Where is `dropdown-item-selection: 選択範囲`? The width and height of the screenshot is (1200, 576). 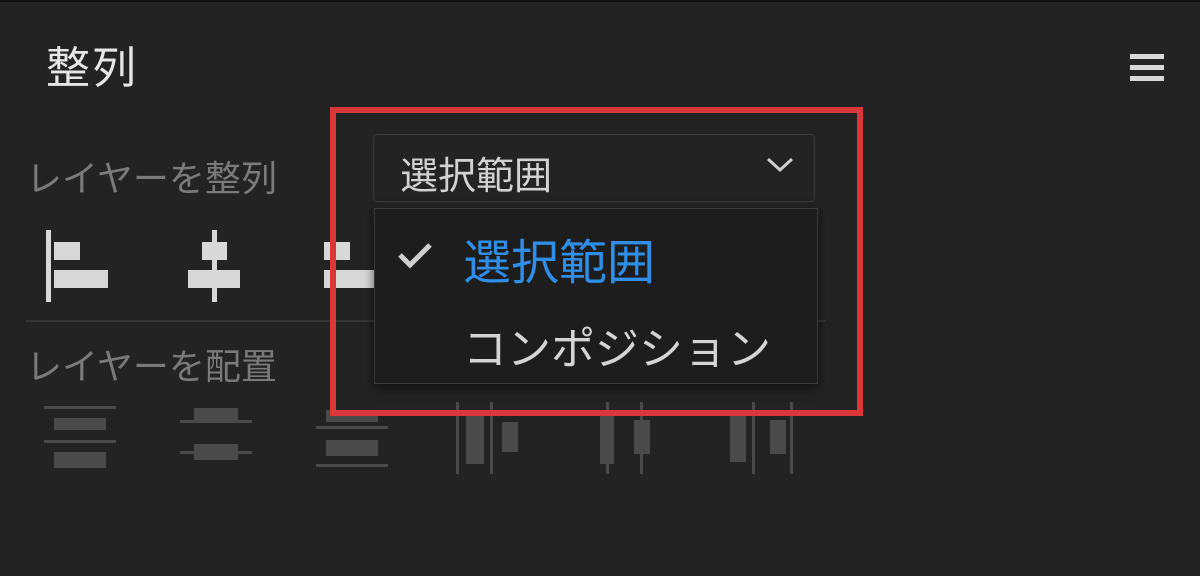 dropdown-item-selection: 選択範囲 is located at coordinates (596, 253).